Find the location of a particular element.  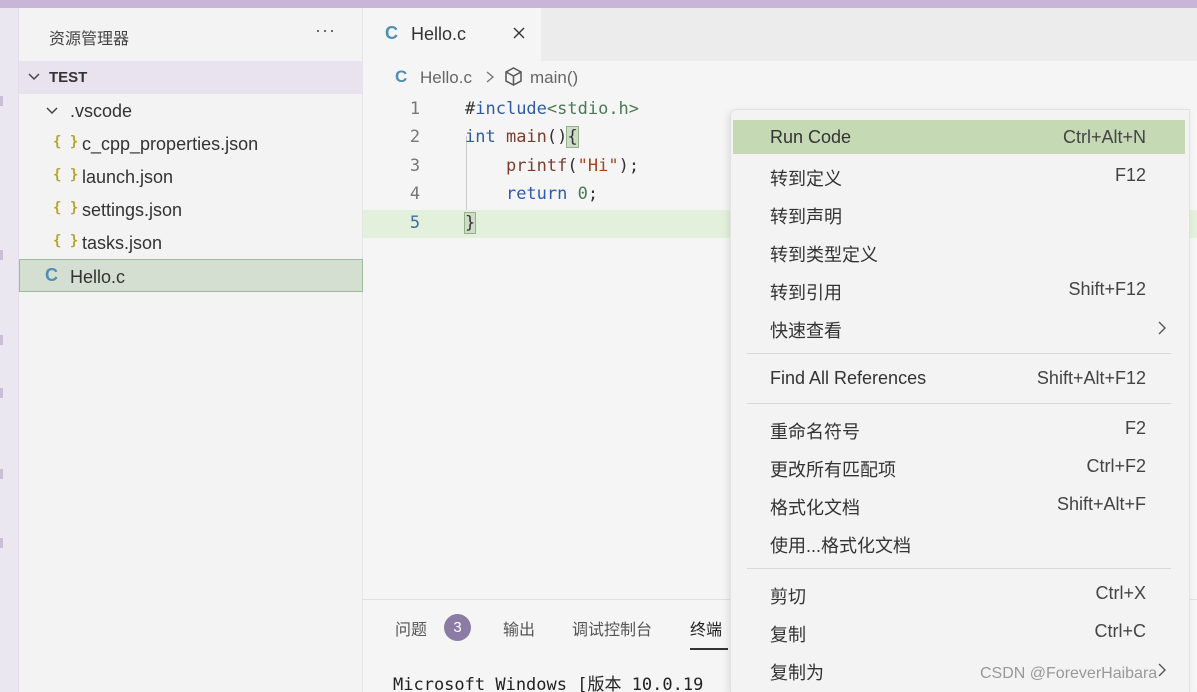

tree-item-vscode-folder: .vscode is located at coordinates (191, 110).